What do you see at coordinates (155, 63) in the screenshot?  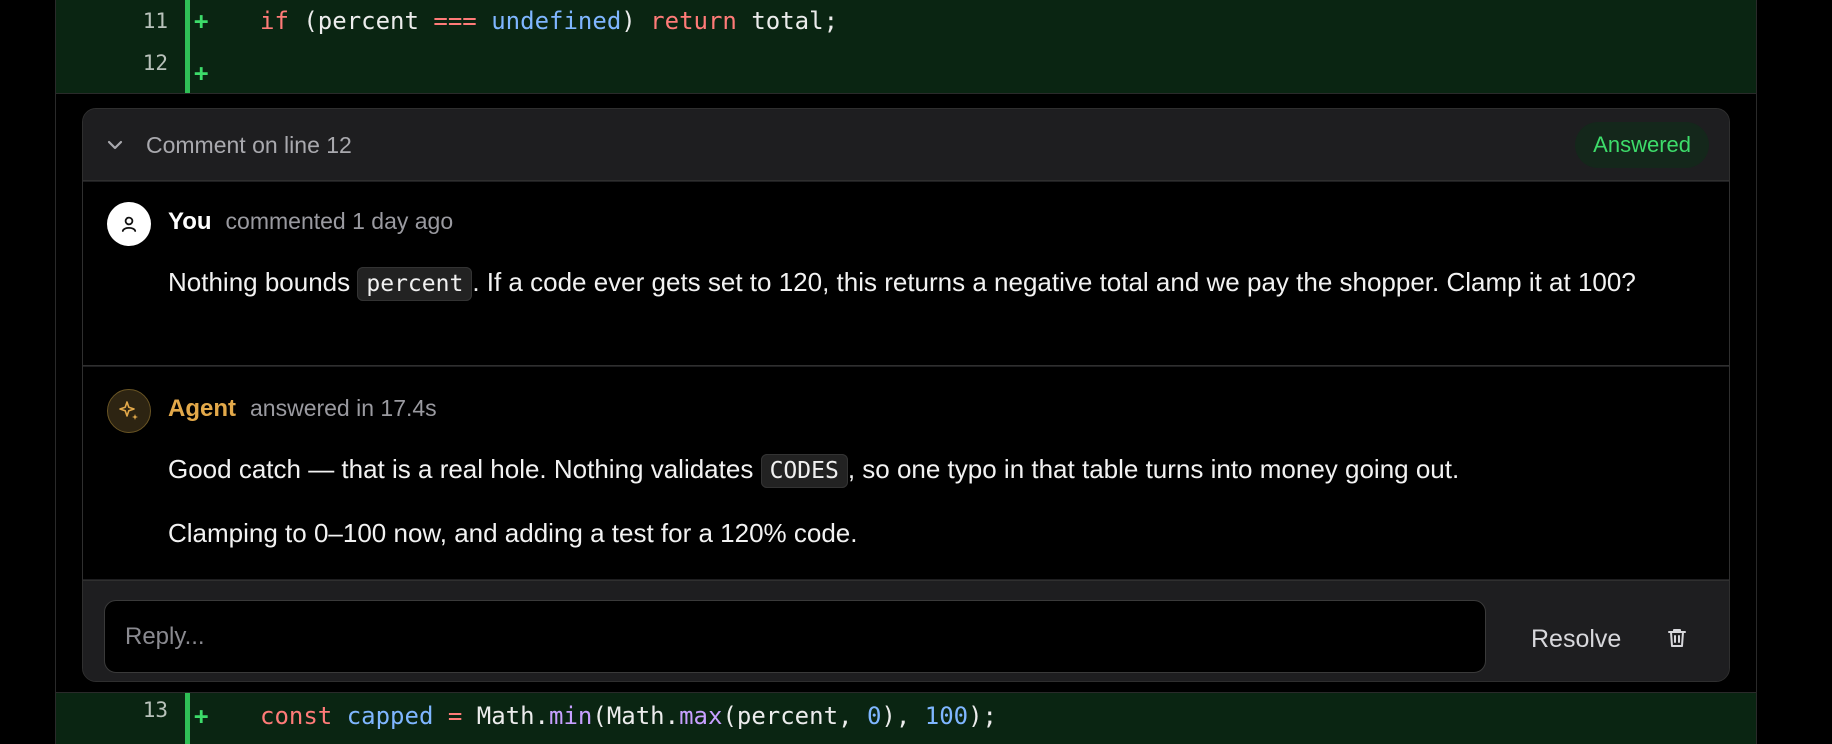 I see `line-number: 12` at bounding box center [155, 63].